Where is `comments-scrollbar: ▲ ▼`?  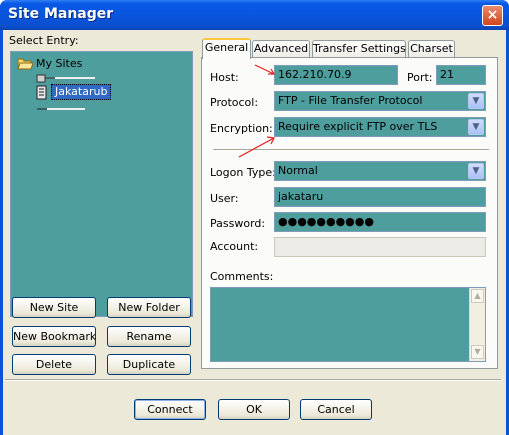
comments-scrollbar: ▲ ▼ is located at coordinates (477, 324).